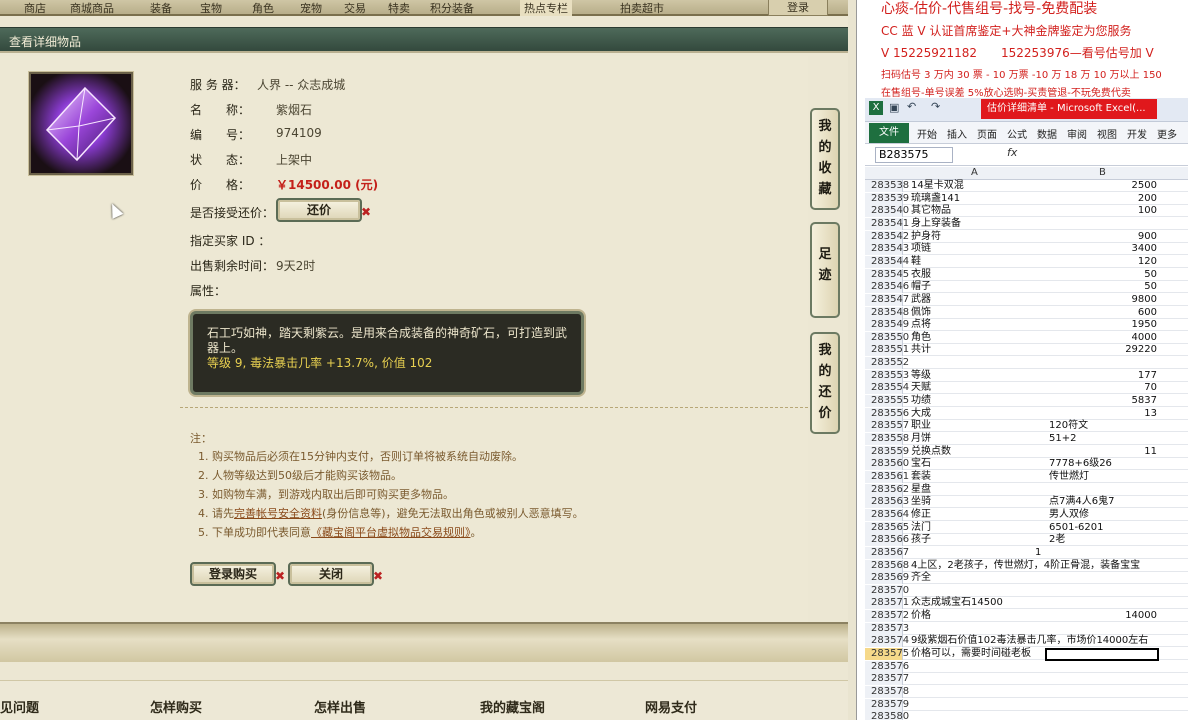  What do you see at coordinates (887, 552) in the screenshot?
I see `row-number: 283567` at bounding box center [887, 552].